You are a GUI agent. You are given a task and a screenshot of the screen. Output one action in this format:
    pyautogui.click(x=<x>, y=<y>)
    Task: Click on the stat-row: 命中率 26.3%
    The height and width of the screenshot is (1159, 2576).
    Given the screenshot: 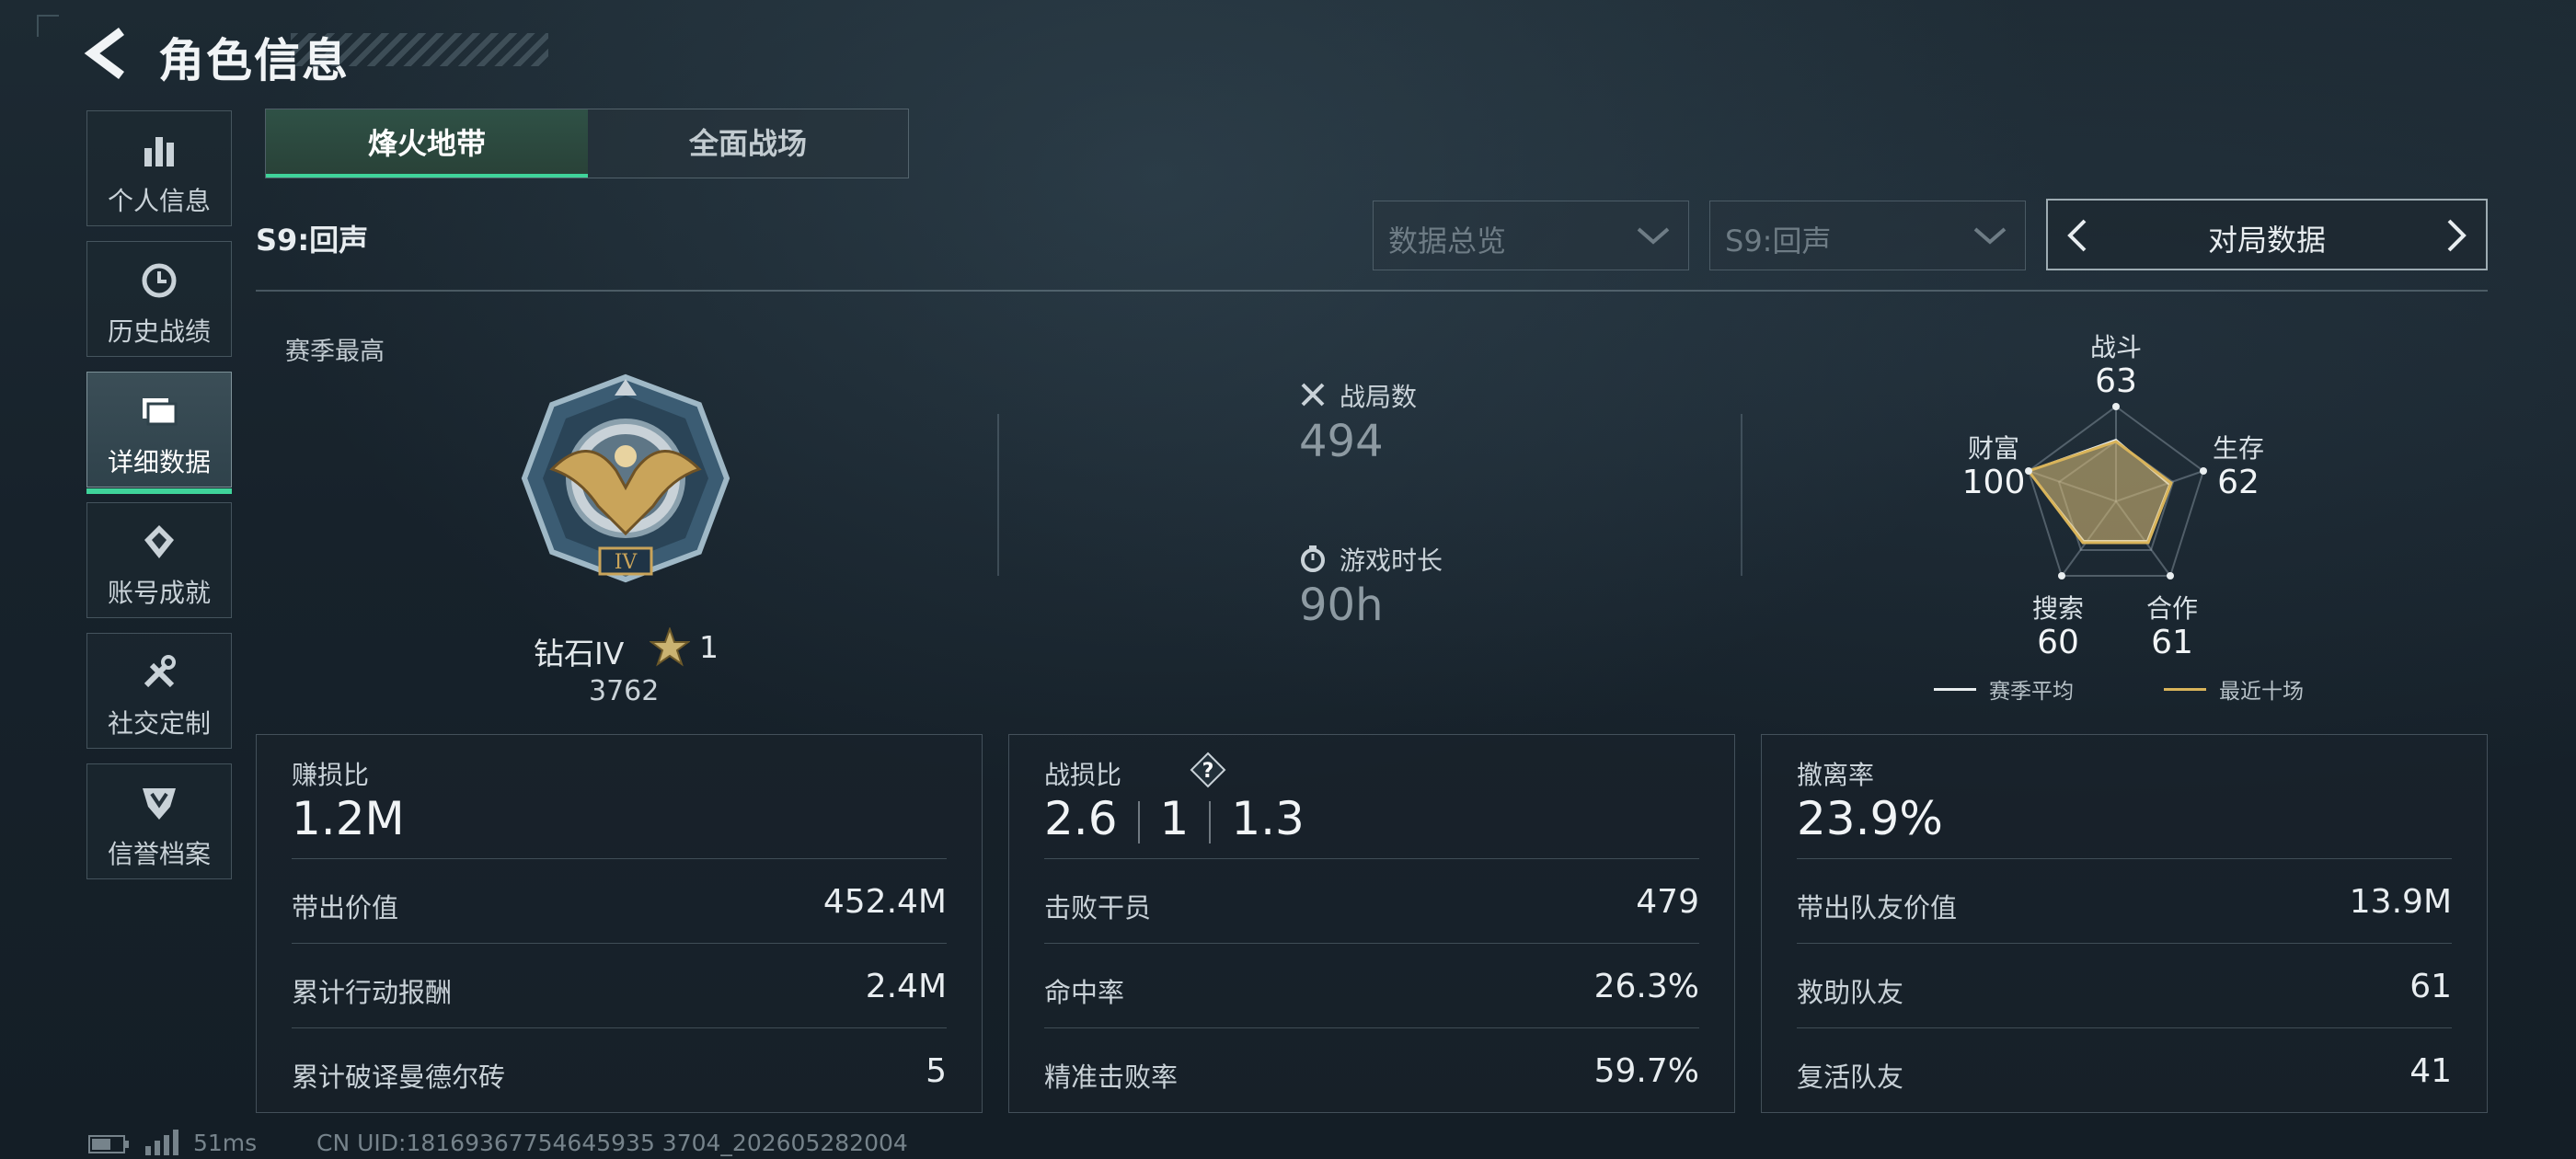 What is the action you would take?
    pyautogui.click(x=1371, y=985)
    